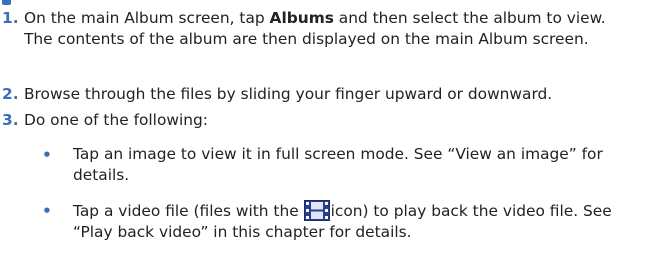 The image size is (646, 270). What do you see at coordinates (316, 210) in the screenshot?
I see `video-file-film-icon` at bounding box center [316, 210].